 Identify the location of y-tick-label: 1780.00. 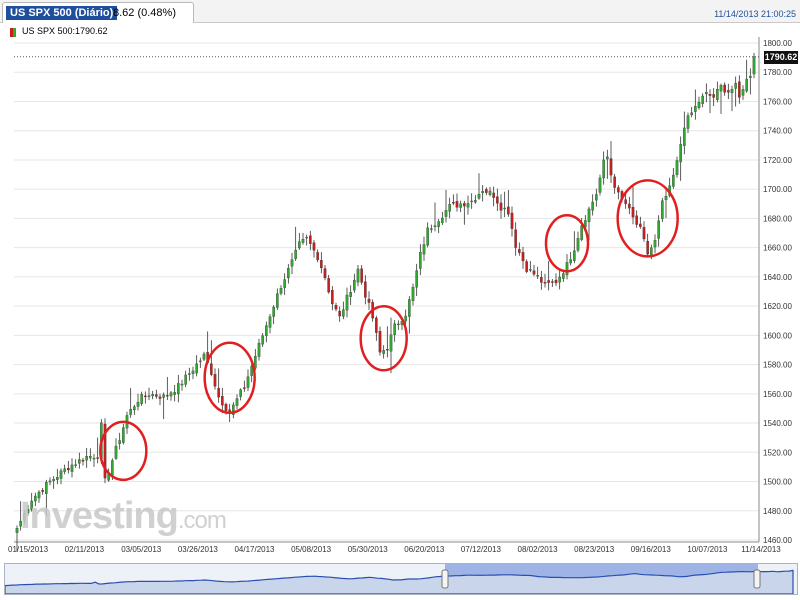
(777, 72).